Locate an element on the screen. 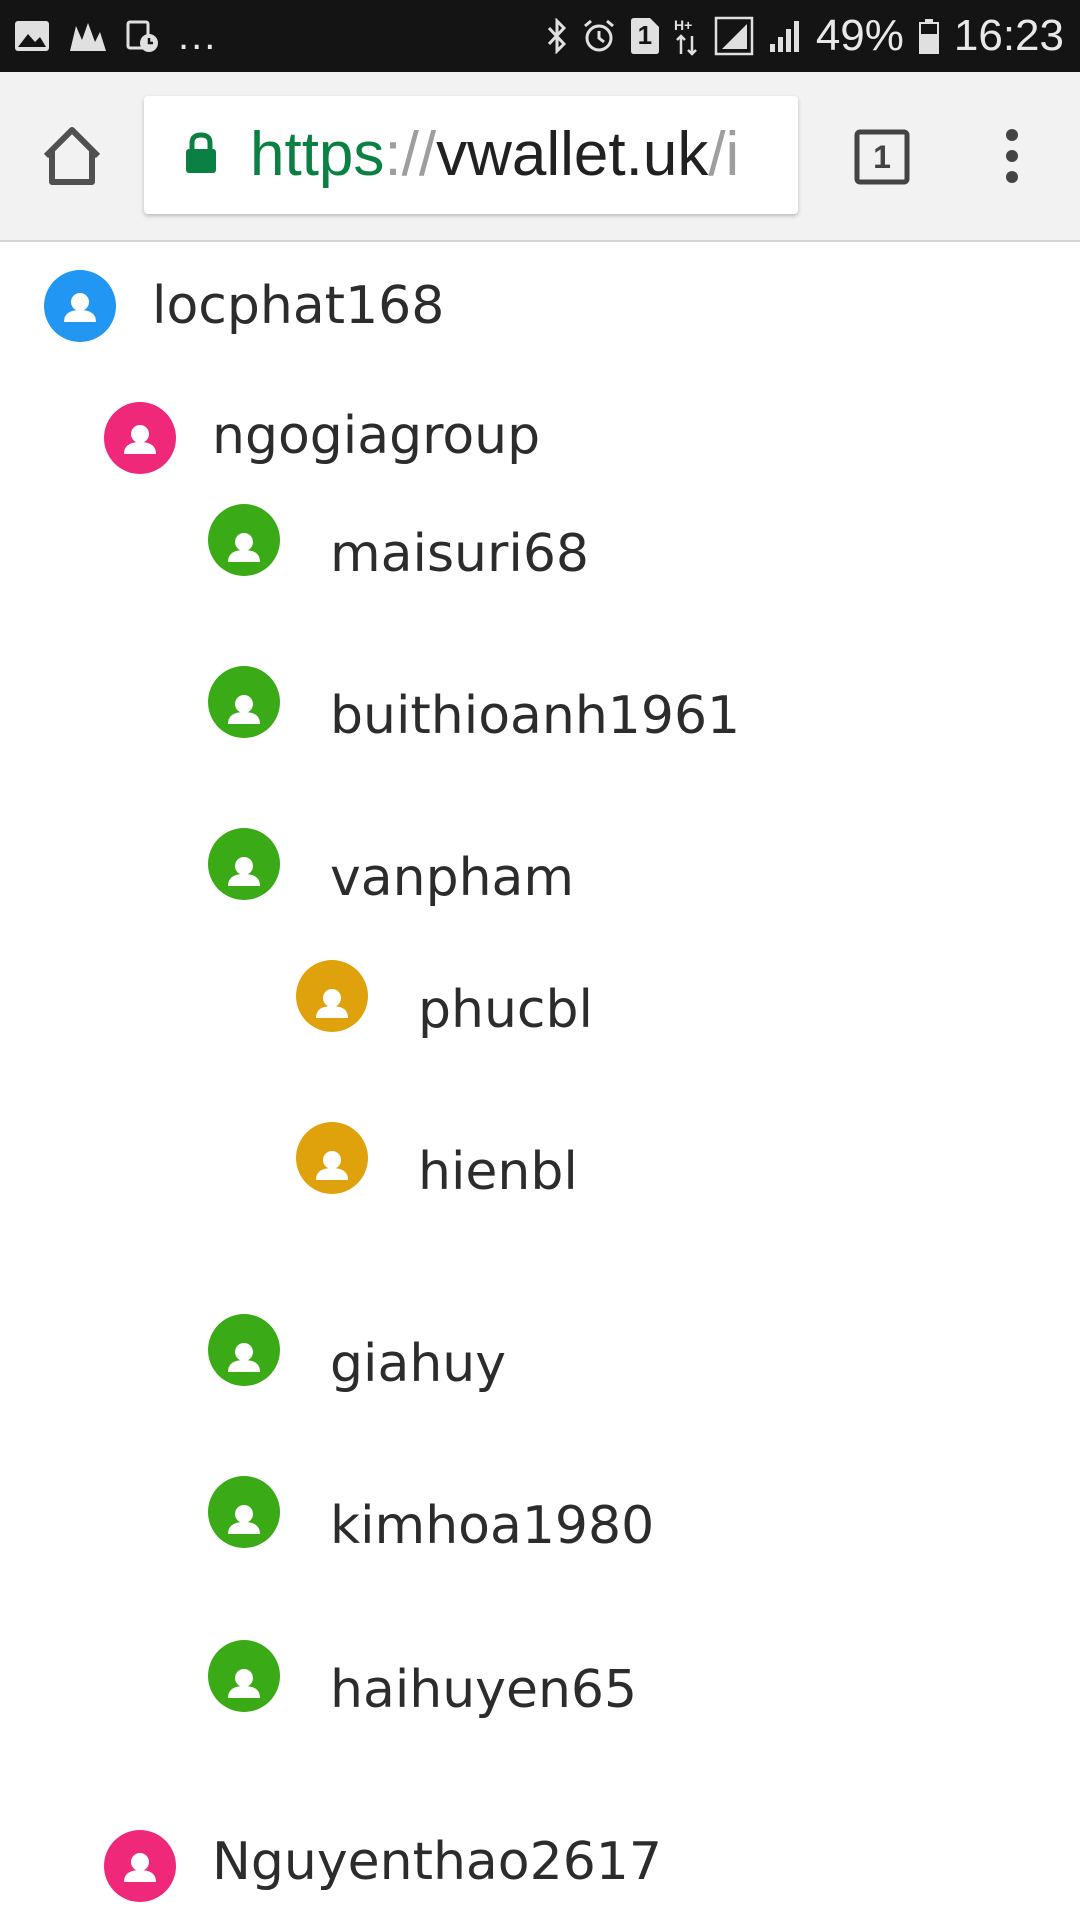 The image size is (1080, 1920). tree-node-label: Nguyenthao2617 is located at coordinates (437, 1862).